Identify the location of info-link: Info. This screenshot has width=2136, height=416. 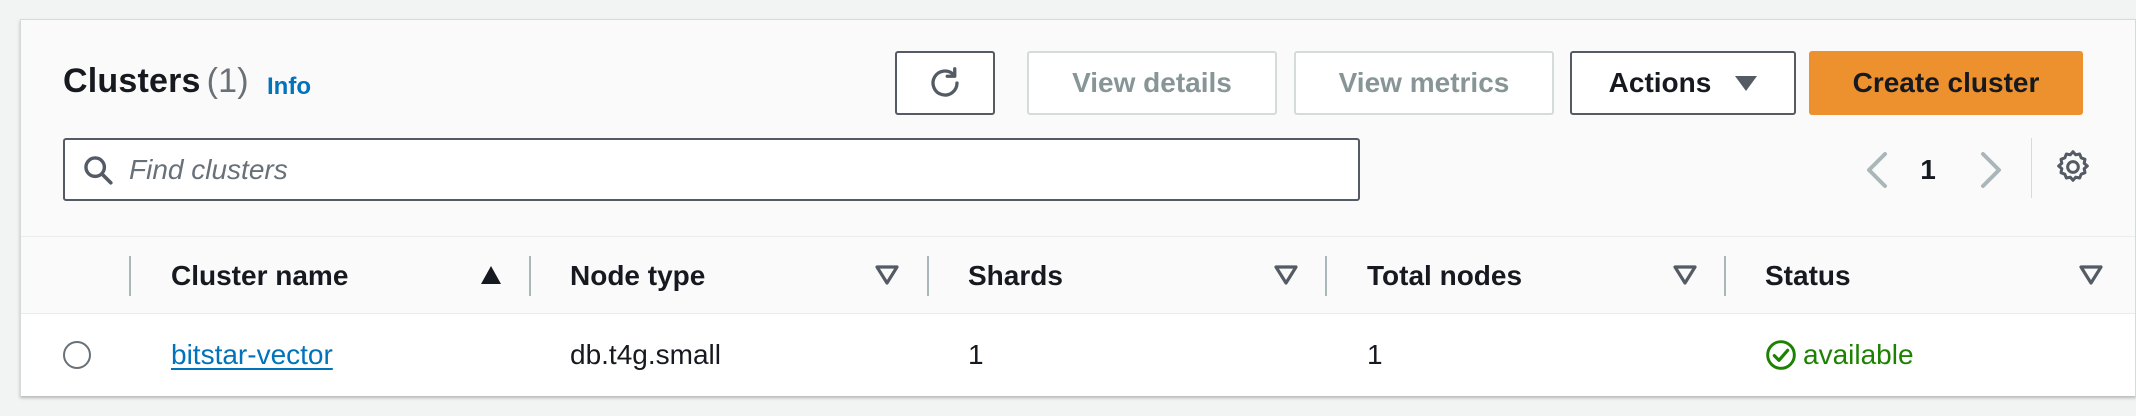
(289, 87).